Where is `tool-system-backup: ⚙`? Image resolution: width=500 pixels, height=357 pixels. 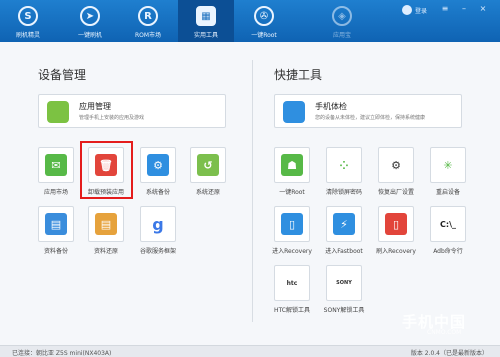 tool-system-backup: ⚙ is located at coordinates (158, 165).